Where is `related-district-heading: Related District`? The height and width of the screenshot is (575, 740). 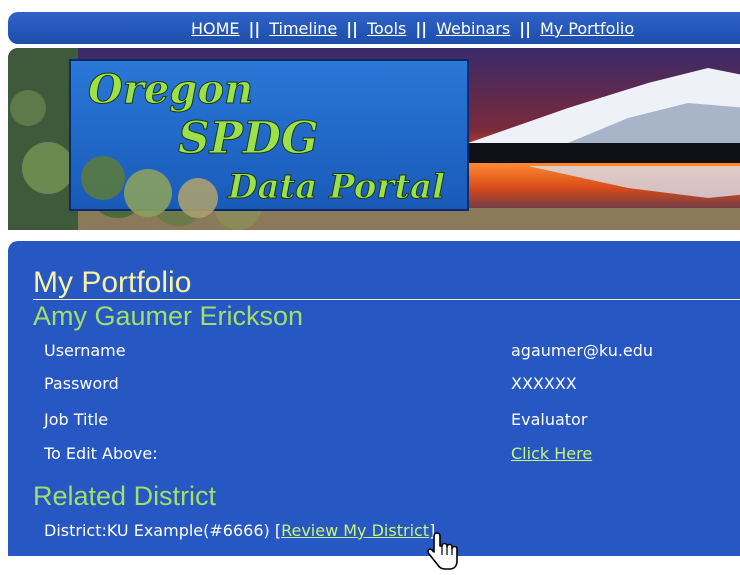 related-district-heading: Related District is located at coordinates (125, 496).